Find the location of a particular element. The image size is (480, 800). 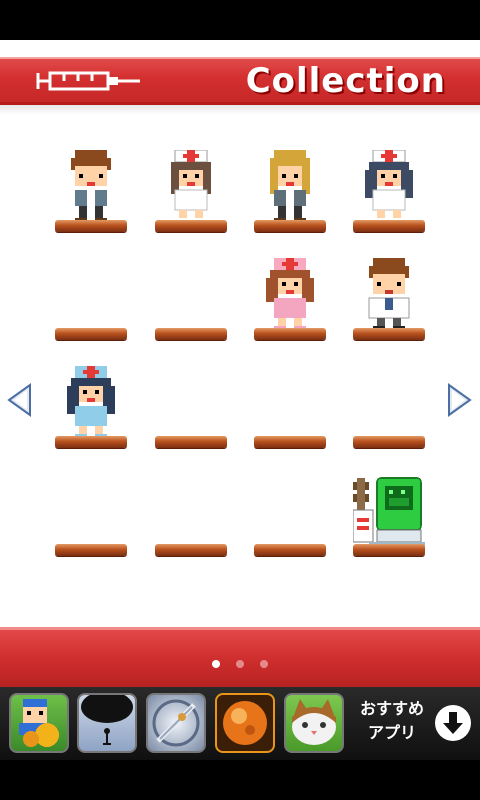

arrow-left-icon is located at coordinates (19, 400).